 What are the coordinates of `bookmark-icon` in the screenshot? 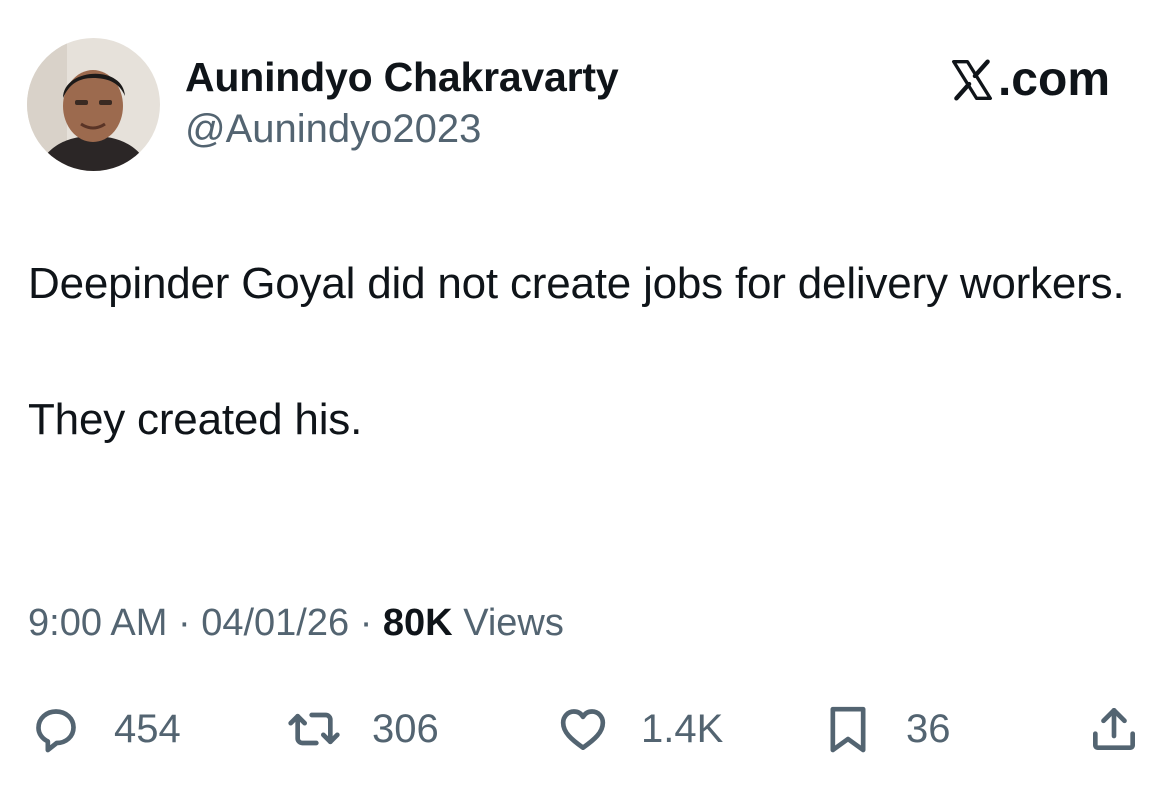 It's located at (848, 729).